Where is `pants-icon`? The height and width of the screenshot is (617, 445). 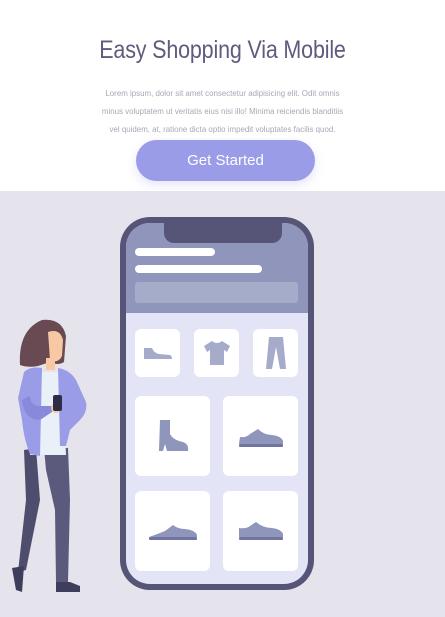 pants-icon is located at coordinates (275, 353).